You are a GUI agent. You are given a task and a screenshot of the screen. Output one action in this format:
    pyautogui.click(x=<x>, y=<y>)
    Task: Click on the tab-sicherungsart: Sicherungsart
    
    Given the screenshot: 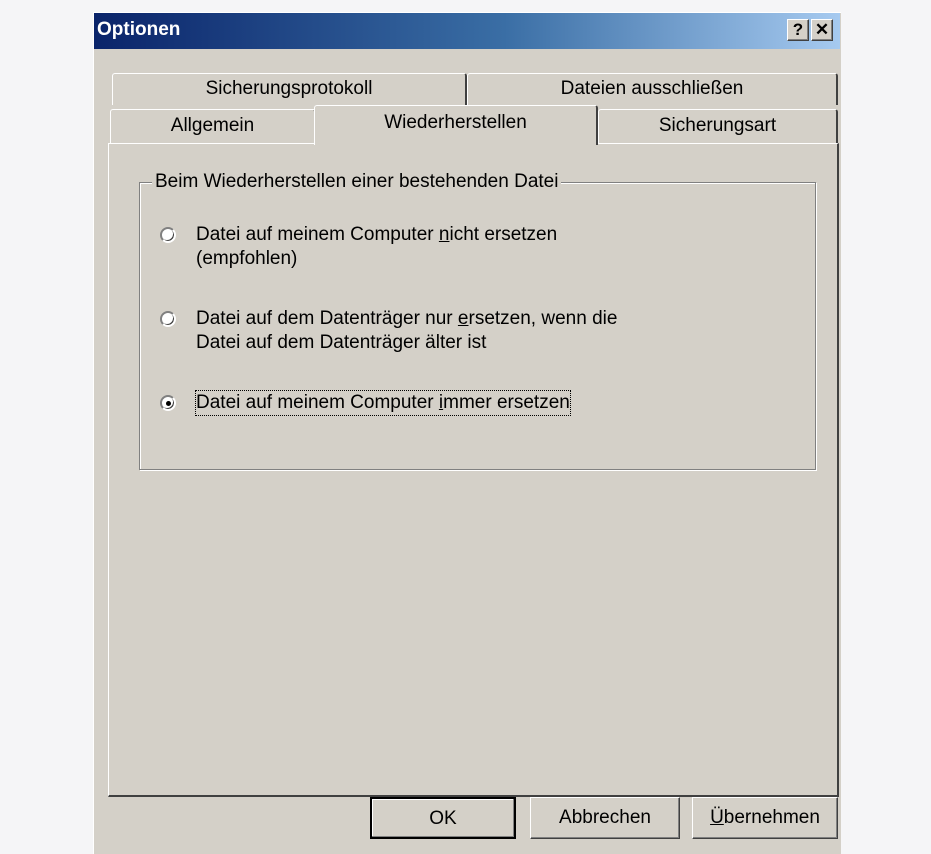 What is the action you would take?
    pyautogui.click(x=718, y=126)
    